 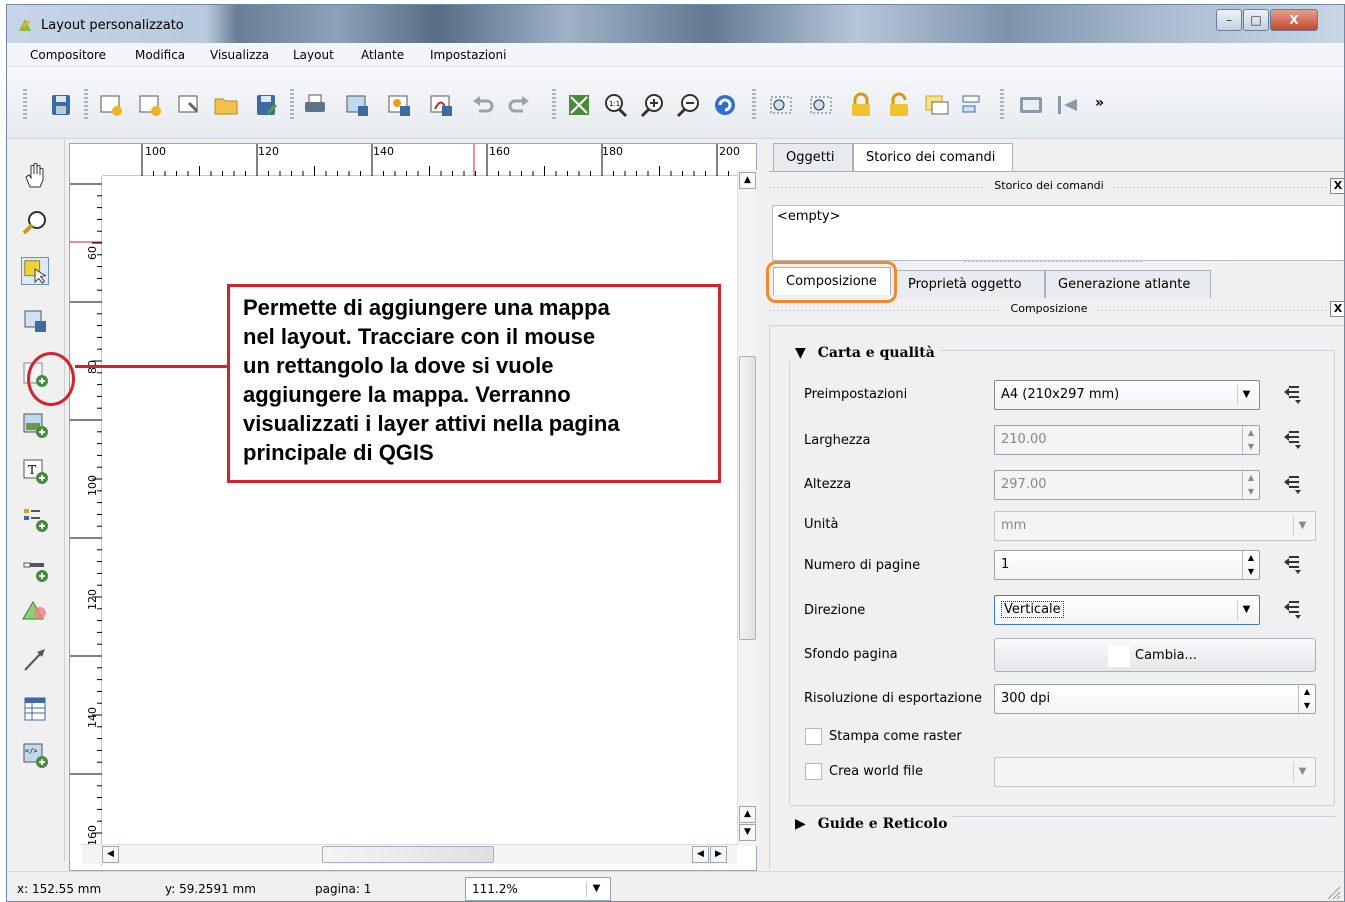 What do you see at coordinates (747, 498) in the screenshot?
I see `vertical-scroll-thumb` at bounding box center [747, 498].